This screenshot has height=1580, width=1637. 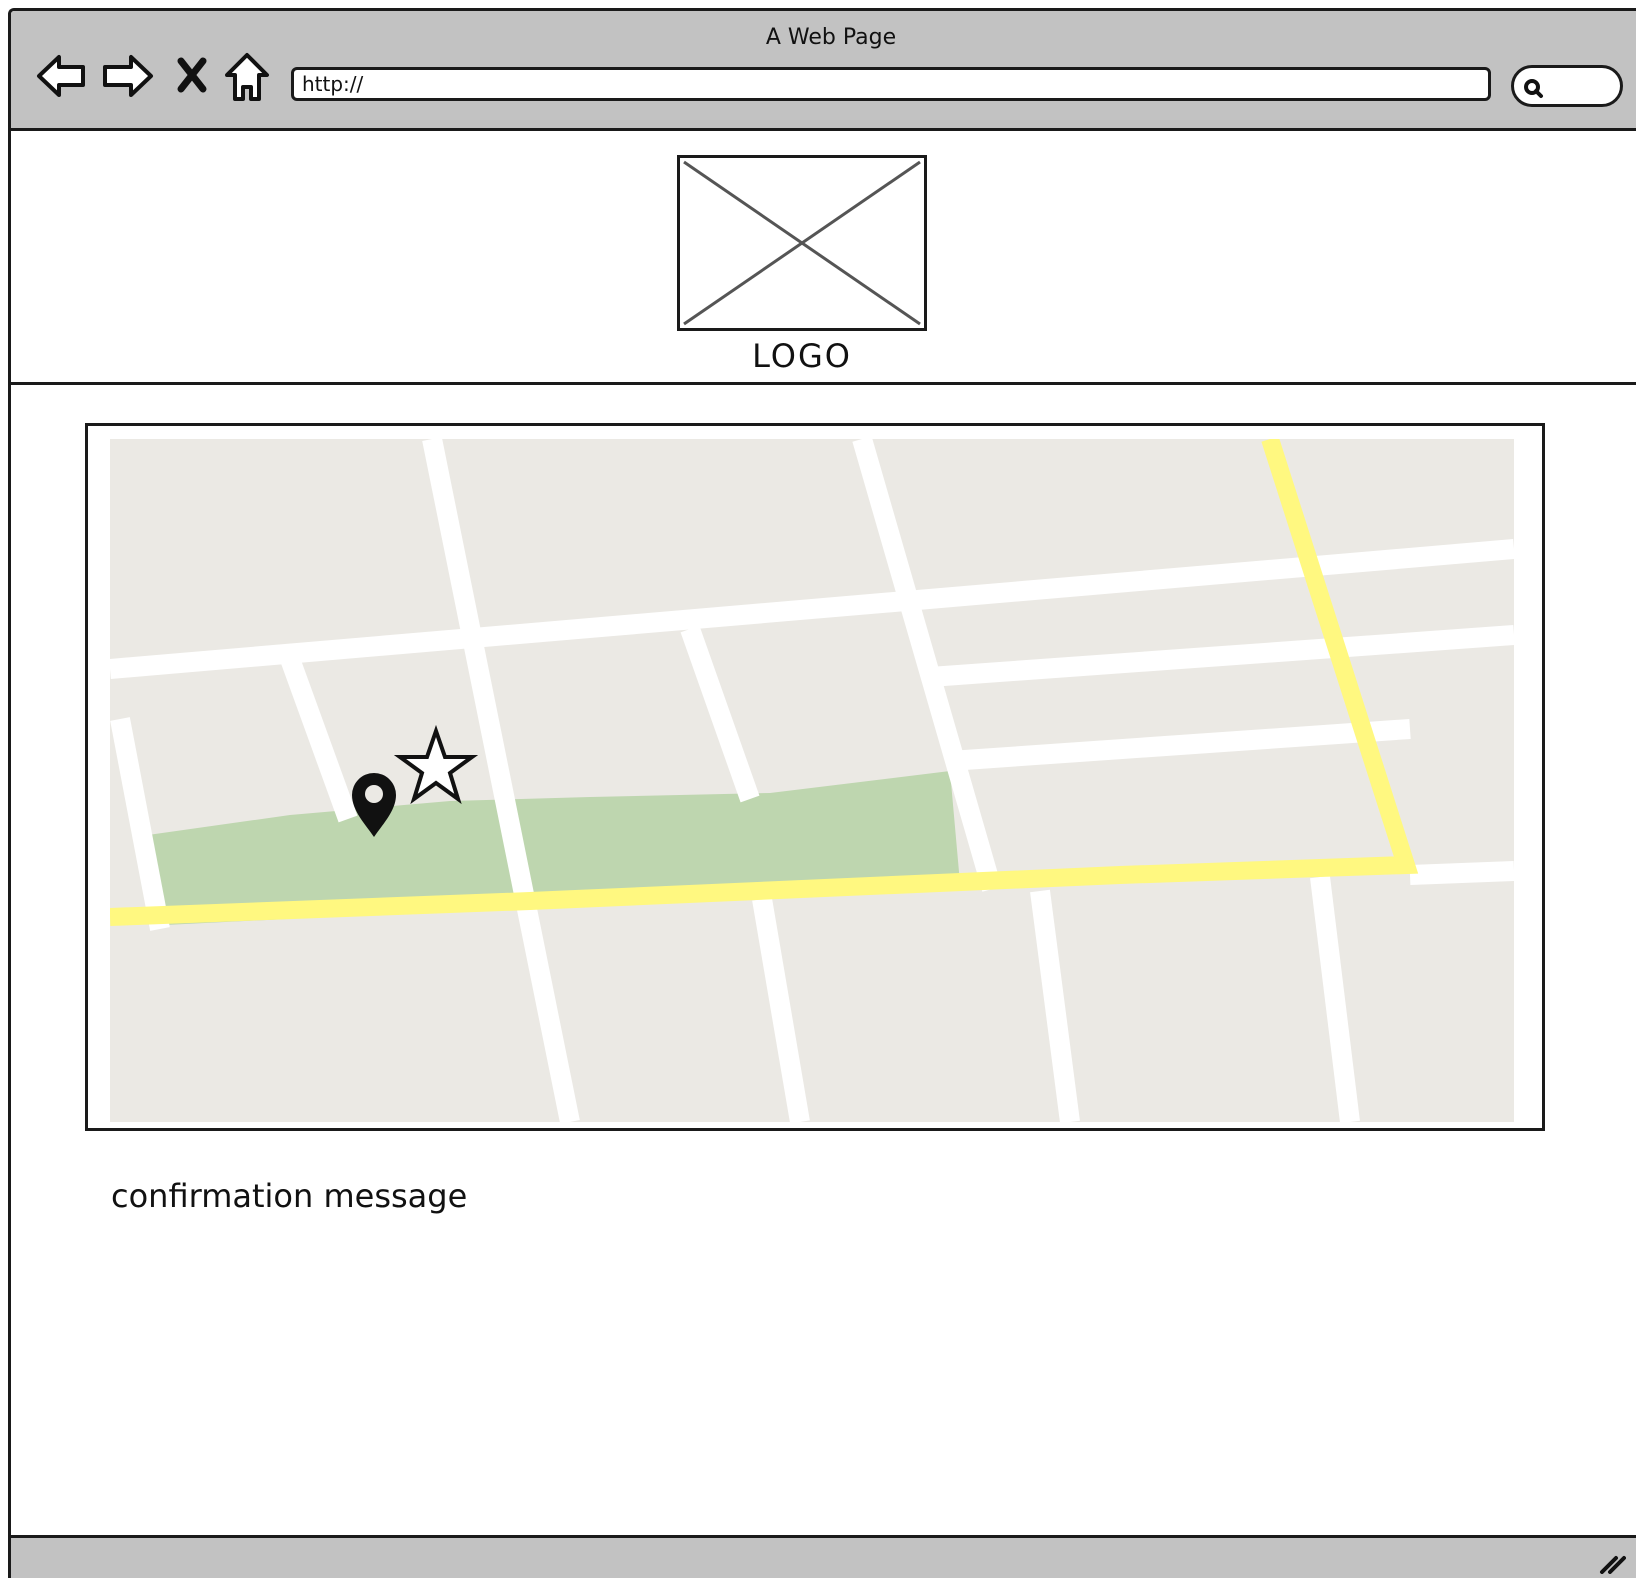 I want to click on resize-grip-icon, so click(x=1612, y=1565).